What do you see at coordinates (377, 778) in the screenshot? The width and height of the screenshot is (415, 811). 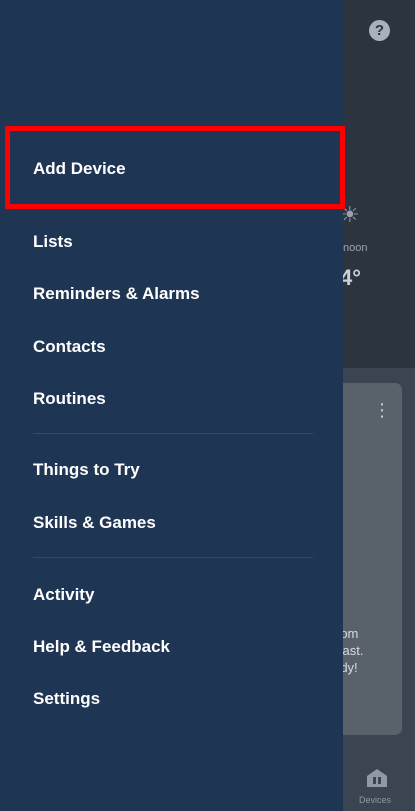 I see `devices-home-icon` at bounding box center [377, 778].